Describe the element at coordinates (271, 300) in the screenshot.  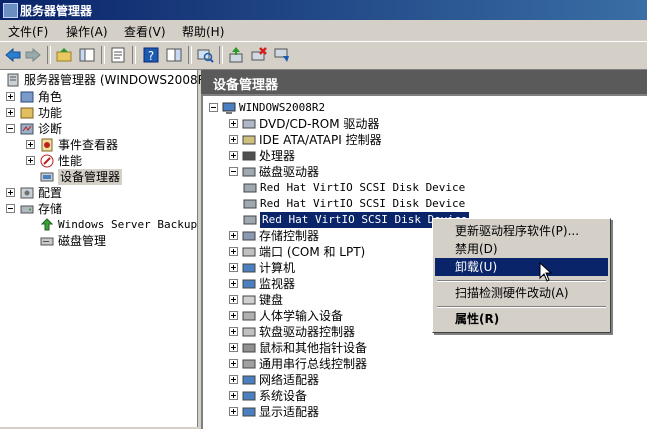
I see `tree-label: 键盘` at that location.